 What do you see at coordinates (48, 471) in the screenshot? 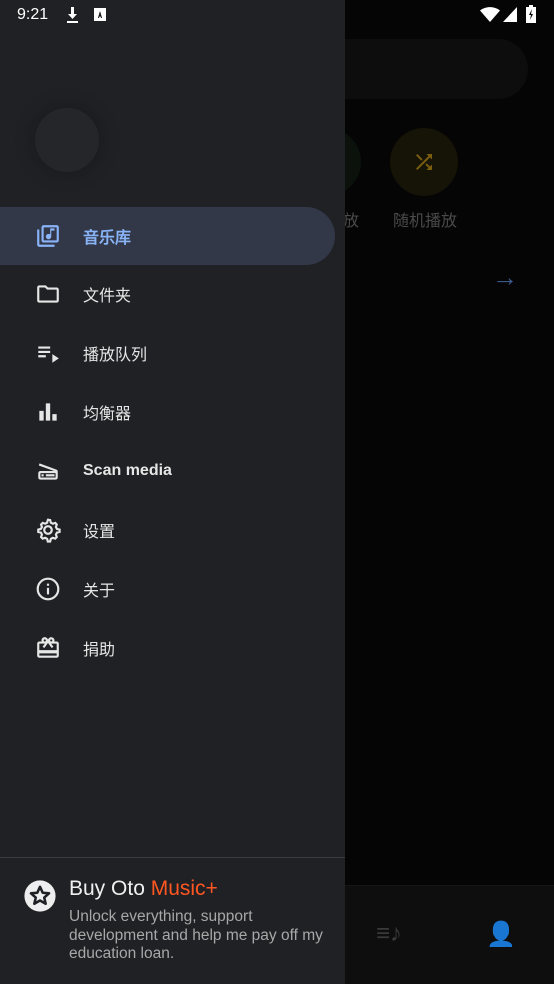
I see `scanner-icon` at bounding box center [48, 471].